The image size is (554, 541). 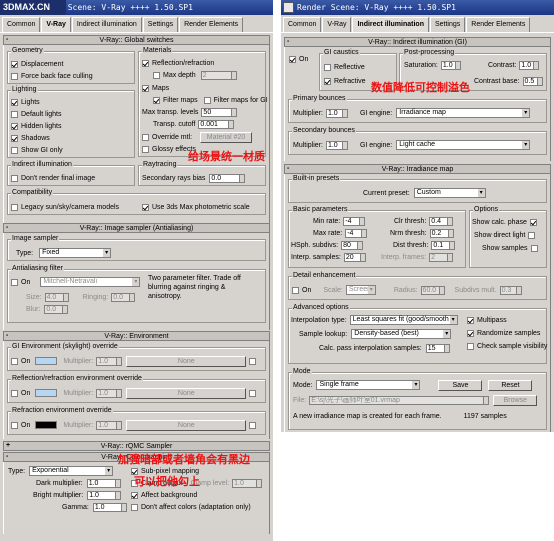 What do you see at coordinates (532, 235) in the screenshot?
I see `show-direct-light-checkbox` at bounding box center [532, 235].